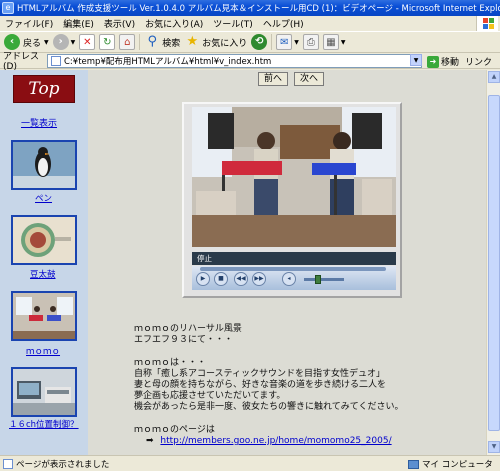 The height and width of the screenshot is (471, 500). What do you see at coordinates (63, 464) in the screenshot?
I see `status-text: ページが表示されました` at bounding box center [63, 464].